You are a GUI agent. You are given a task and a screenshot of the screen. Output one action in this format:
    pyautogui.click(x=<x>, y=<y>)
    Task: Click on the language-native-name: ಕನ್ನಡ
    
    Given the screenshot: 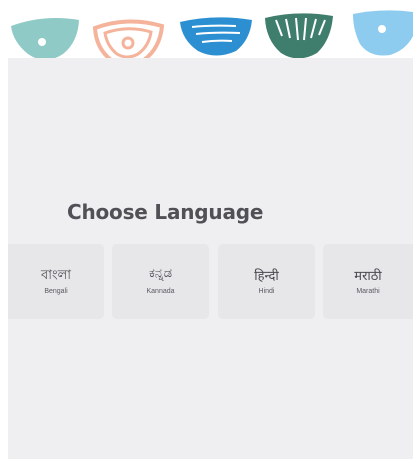 What is the action you would take?
    pyautogui.click(x=160, y=273)
    